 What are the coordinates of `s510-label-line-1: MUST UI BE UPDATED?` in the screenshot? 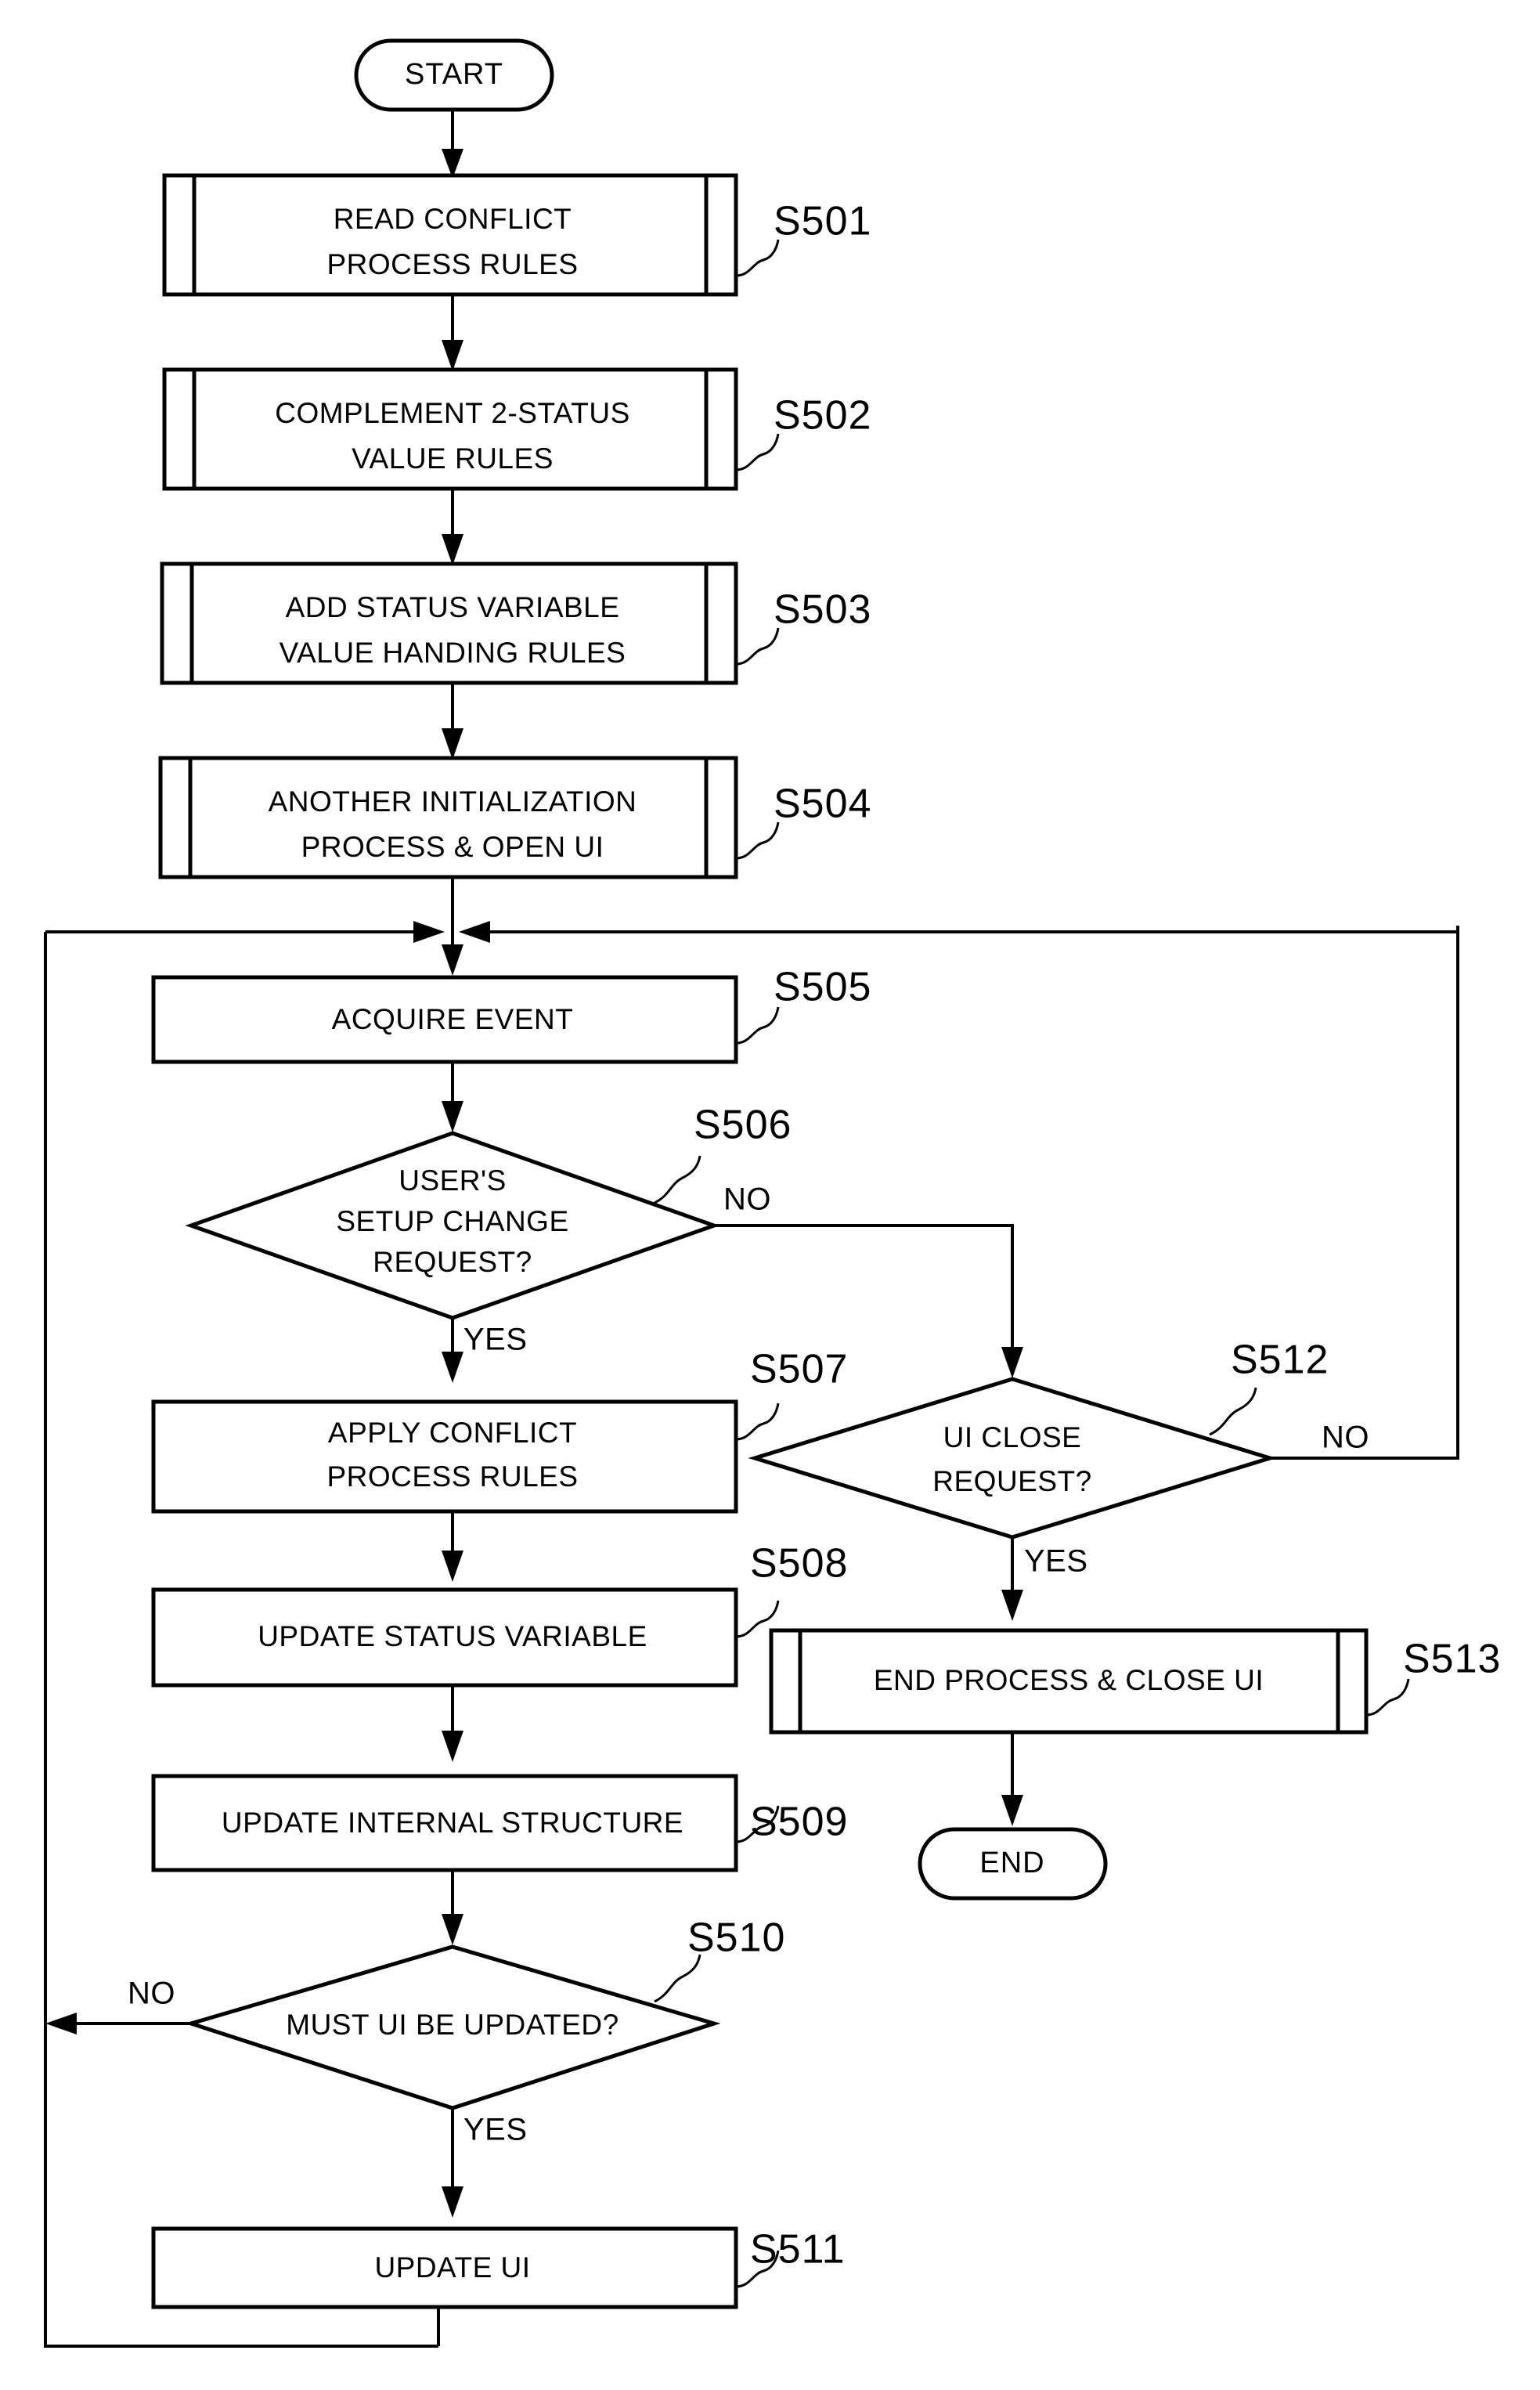 It's located at (453, 2025).